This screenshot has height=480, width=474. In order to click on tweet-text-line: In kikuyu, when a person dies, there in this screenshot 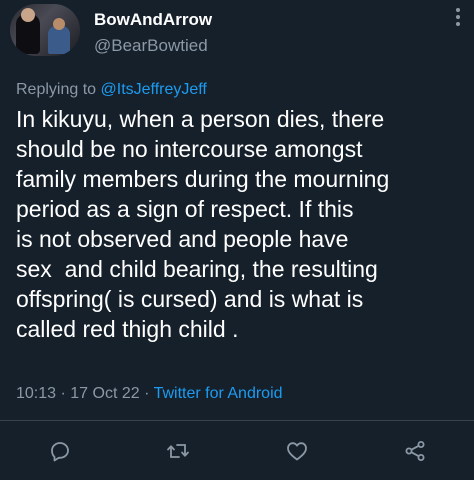, I will do `click(200, 119)`.